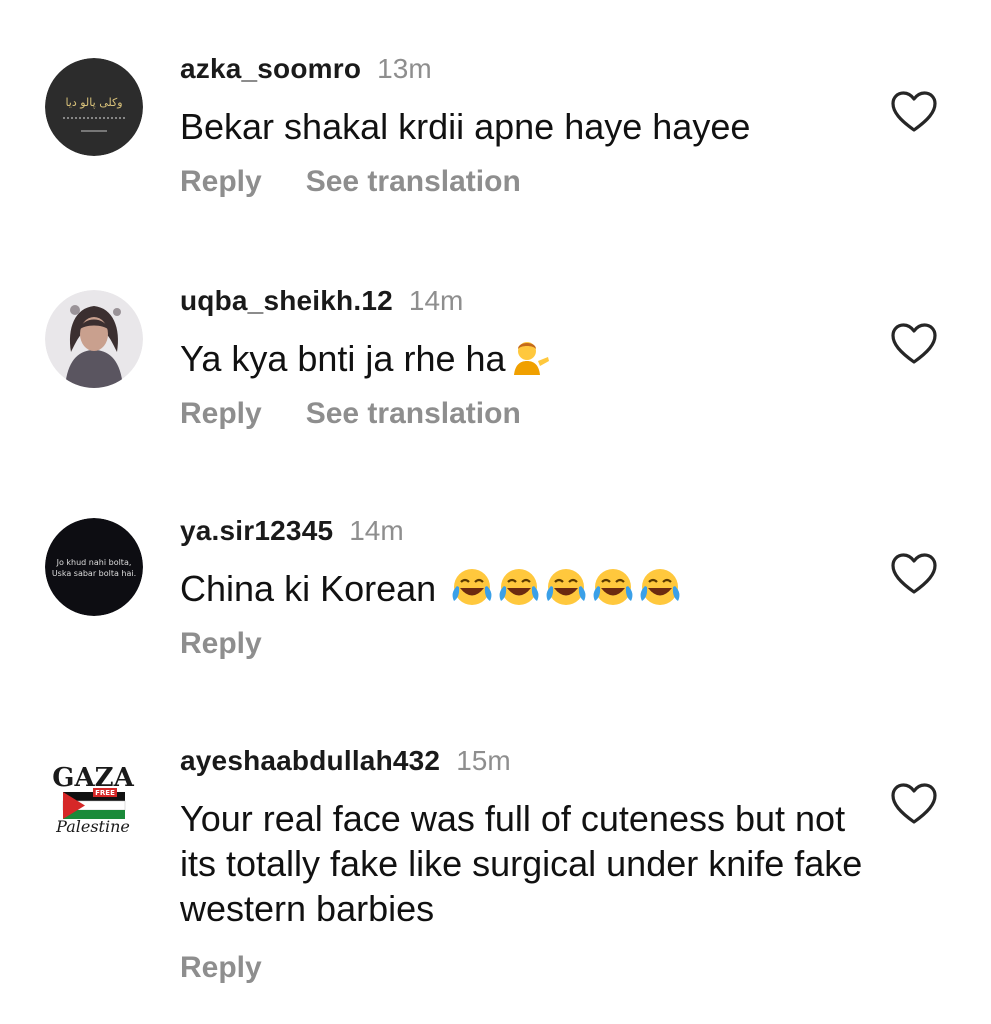 The image size is (991, 1024). What do you see at coordinates (343, 358) in the screenshot?
I see `comment-text-content: Ya kya bnti ja rhe ha` at bounding box center [343, 358].